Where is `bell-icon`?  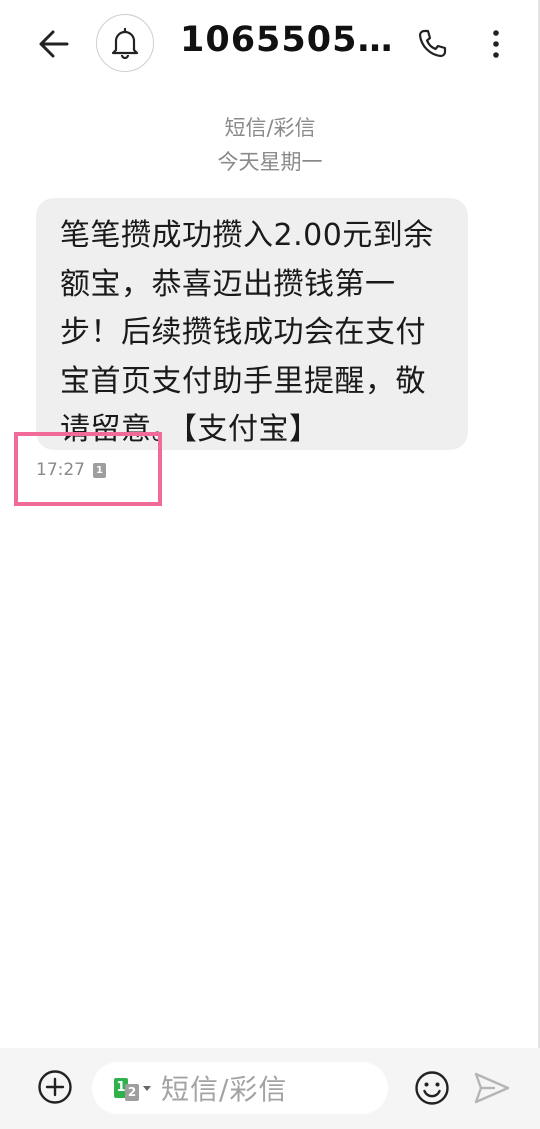
bell-icon is located at coordinates (125, 43).